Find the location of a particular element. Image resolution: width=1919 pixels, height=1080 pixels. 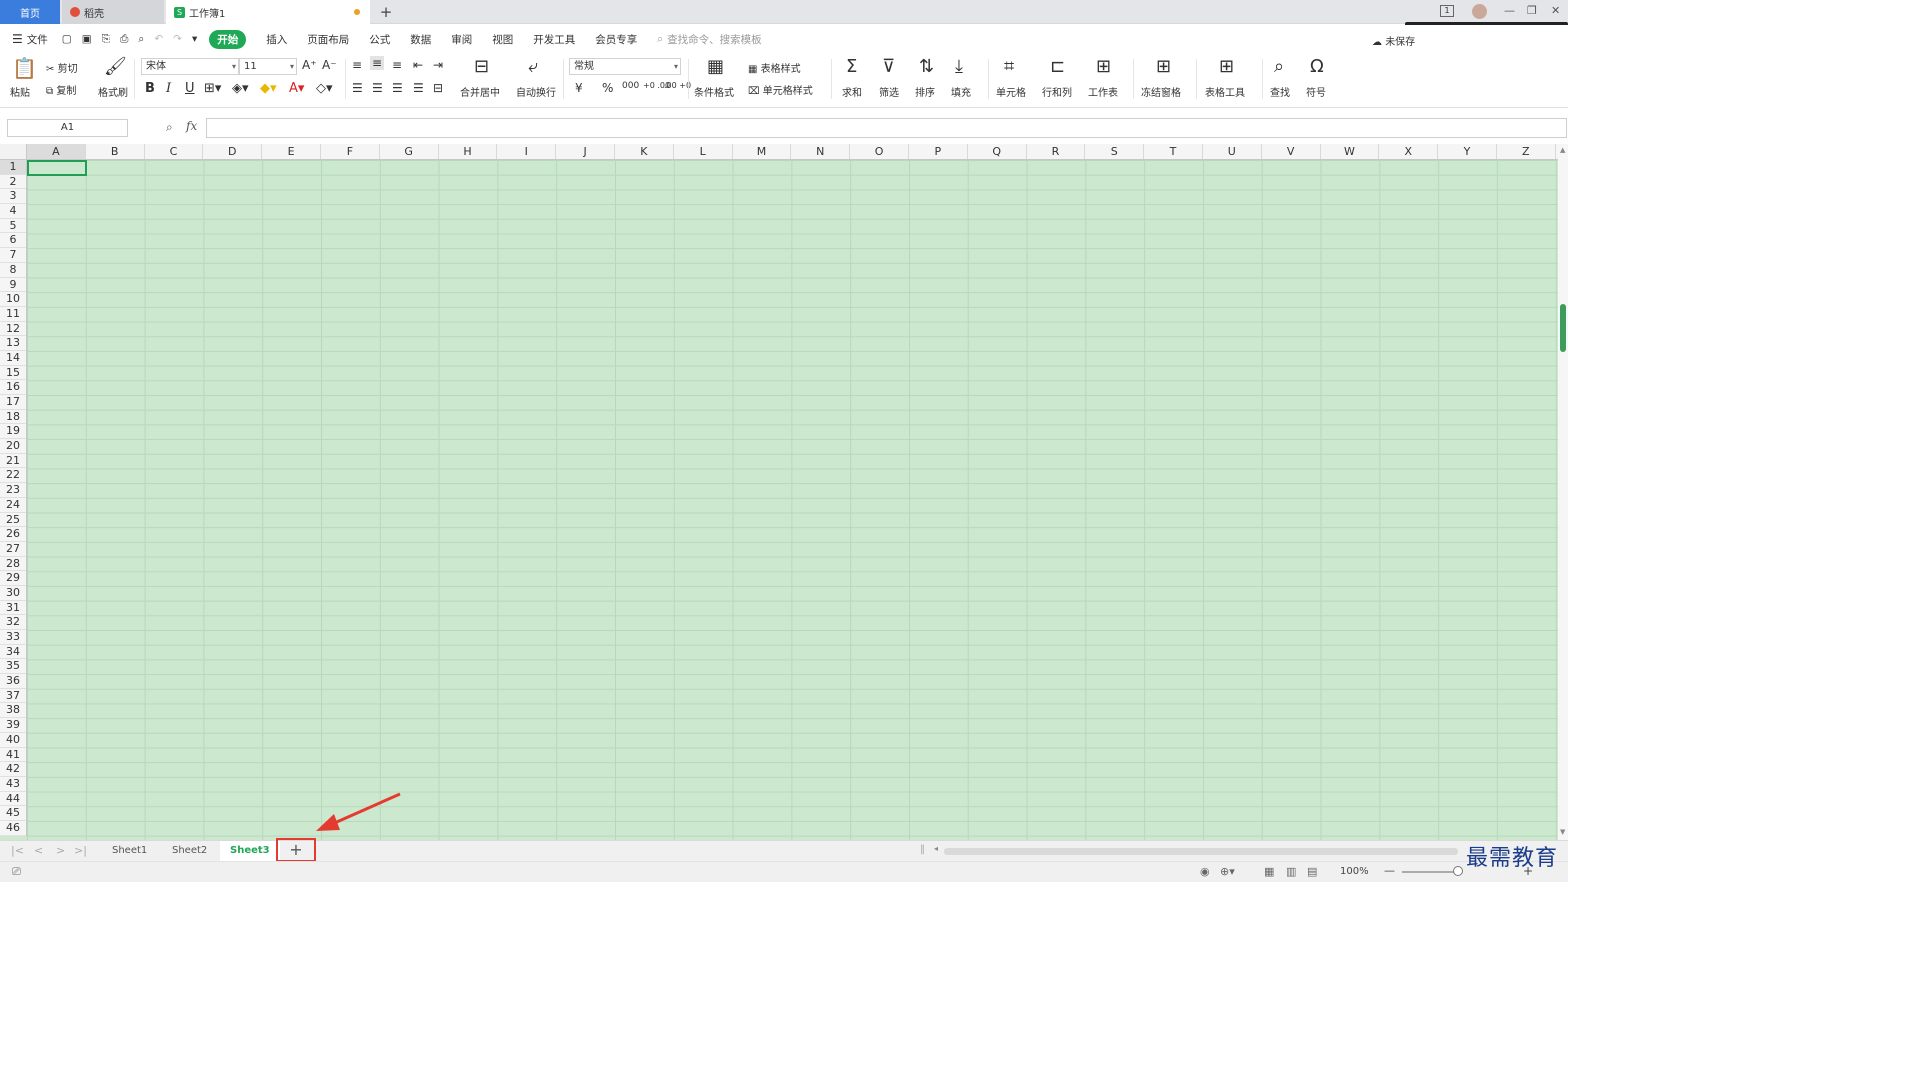

italic-button: I is located at coordinates (168, 88).